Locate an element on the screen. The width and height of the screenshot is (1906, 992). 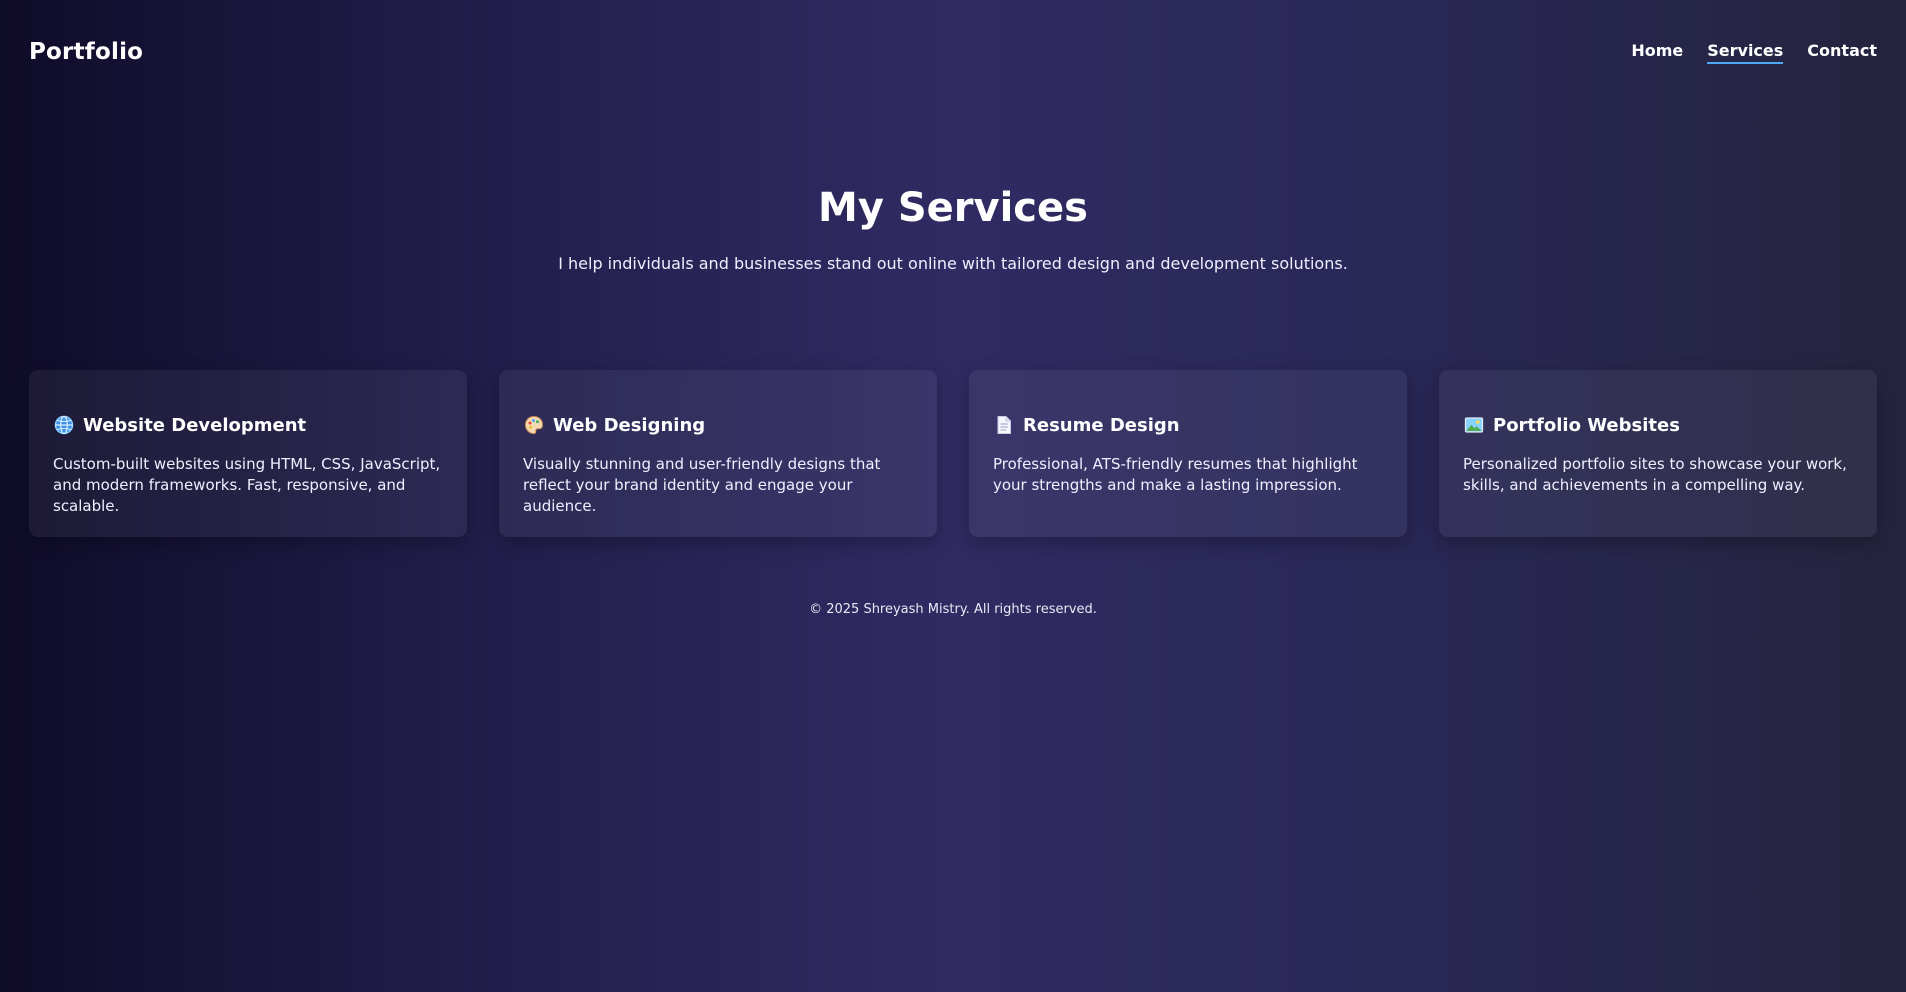
service-card-title-row: Resume Design is located at coordinates (1188, 425).